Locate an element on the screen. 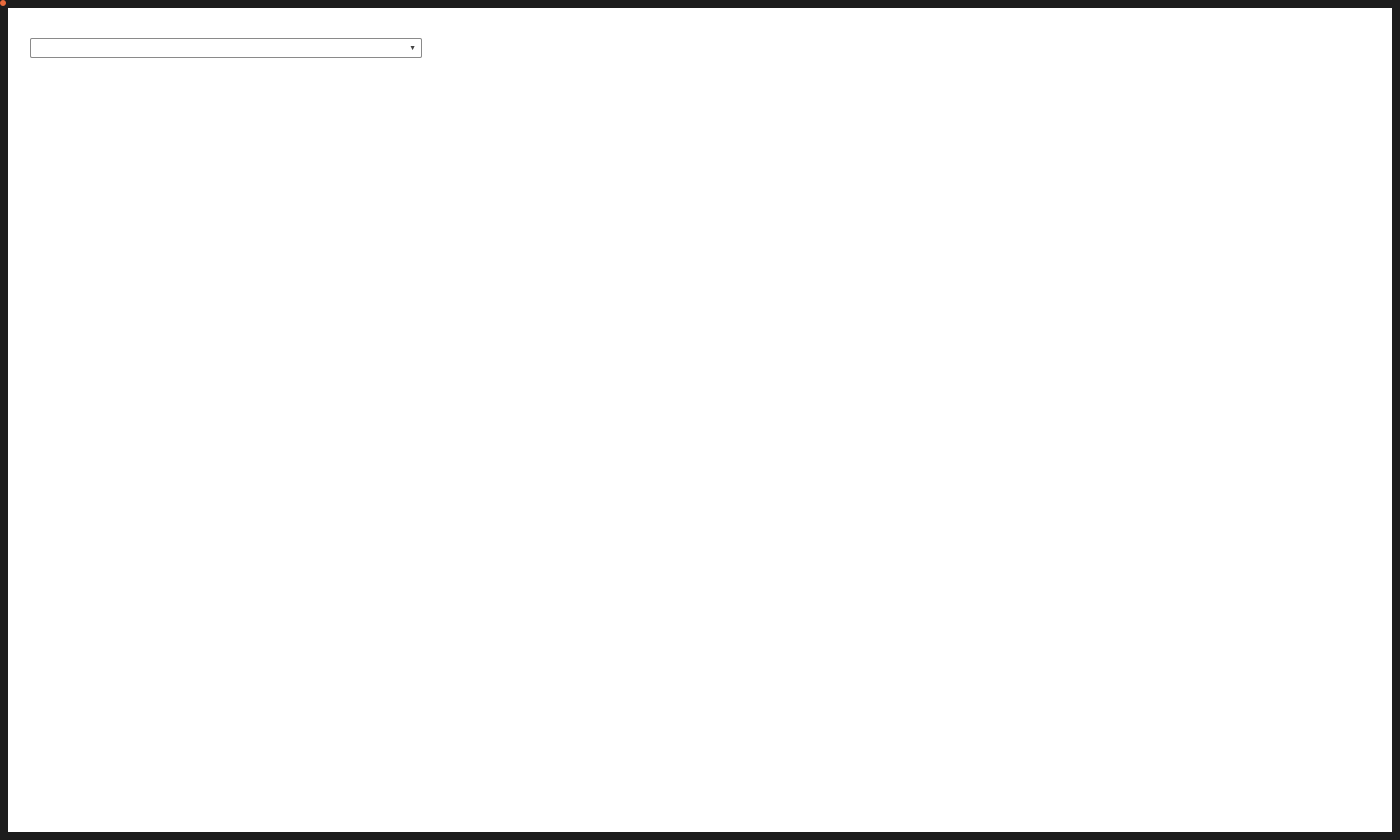  chevron-down-icon: ▼ is located at coordinates (412, 48).